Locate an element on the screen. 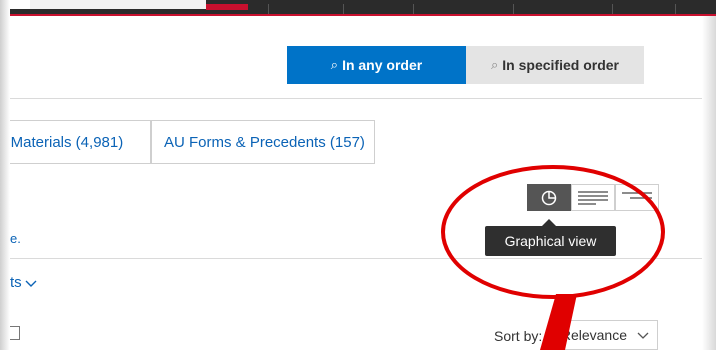  right-edge-shadow is located at coordinates (709, 183).